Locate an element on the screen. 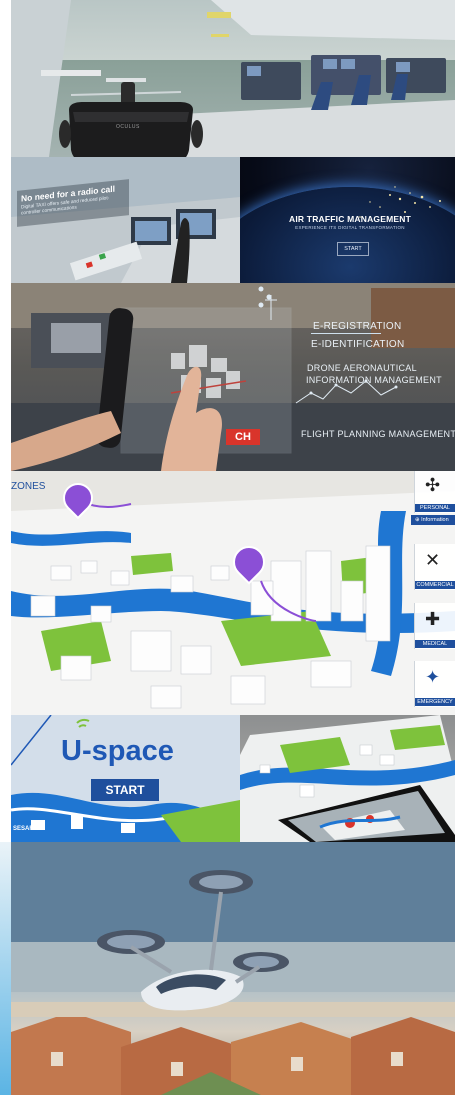 The height and width of the screenshot is (1095, 455). atm-title: AIR TRAFFIC MANAGEMENT is located at coordinates (350, 219).